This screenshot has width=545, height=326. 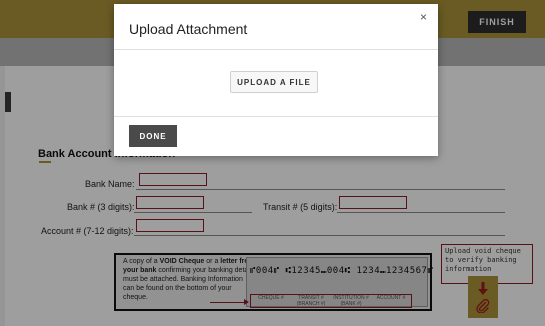 What do you see at coordinates (423, 17) in the screenshot?
I see `close-icon: ×` at bounding box center [423, 17].